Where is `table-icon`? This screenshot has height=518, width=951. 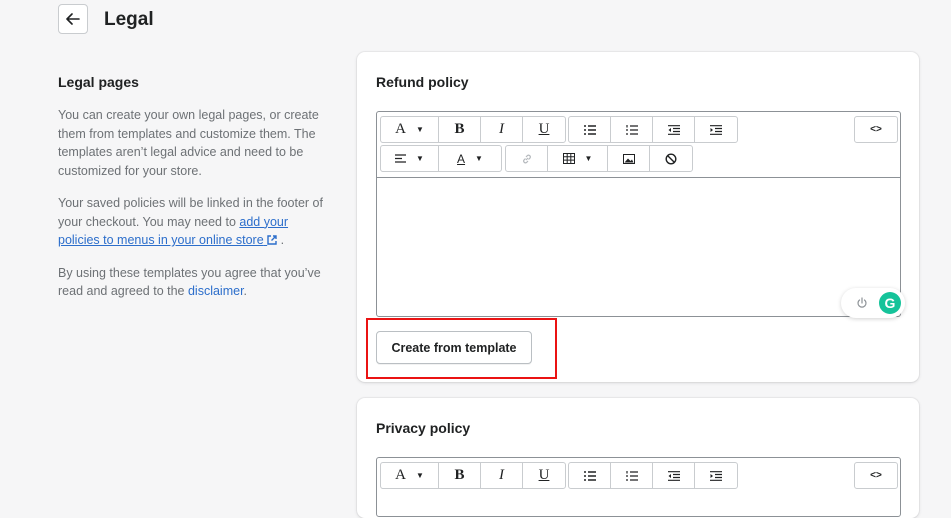
table-icon is located at coordinates (568, 158).